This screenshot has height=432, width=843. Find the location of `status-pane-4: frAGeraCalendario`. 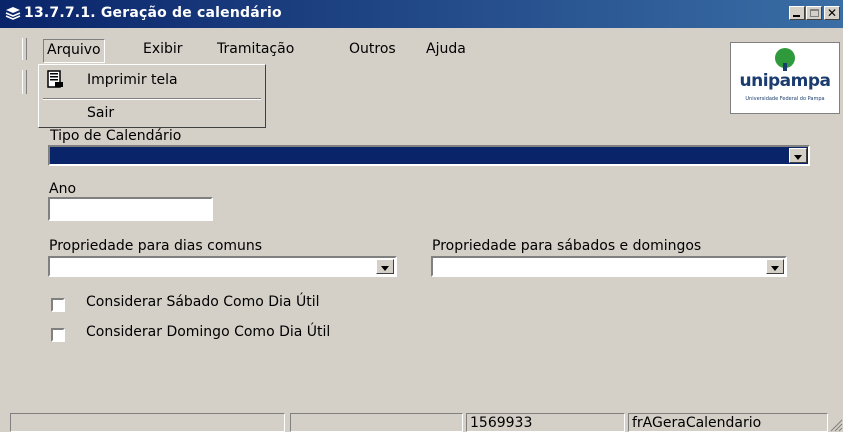

status-pane-4: frAGeraCalendario is located at coordinates (728, 422).